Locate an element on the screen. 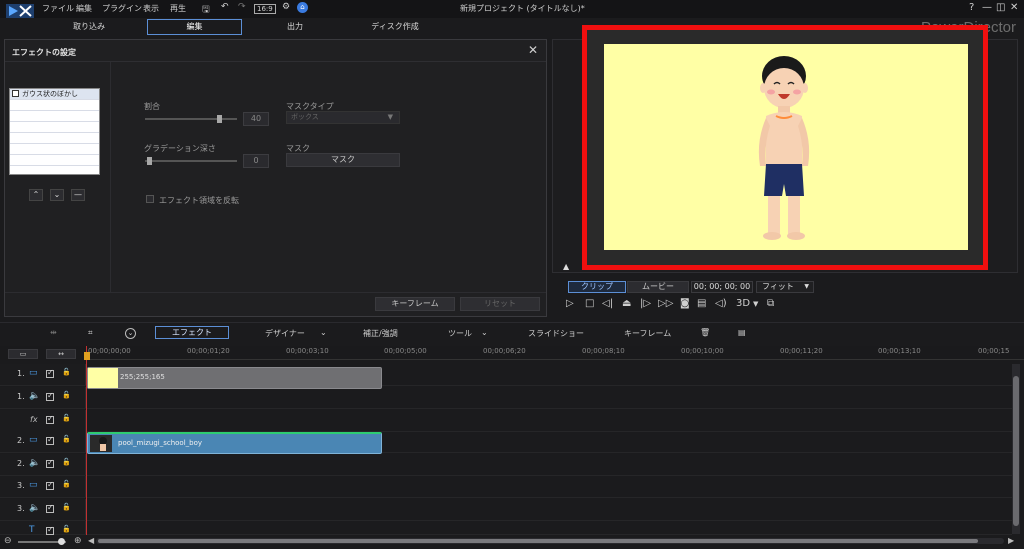 This screenshot has height=549, width=1024. tab-capture: 取り込み is located at coordinates (89, 27).